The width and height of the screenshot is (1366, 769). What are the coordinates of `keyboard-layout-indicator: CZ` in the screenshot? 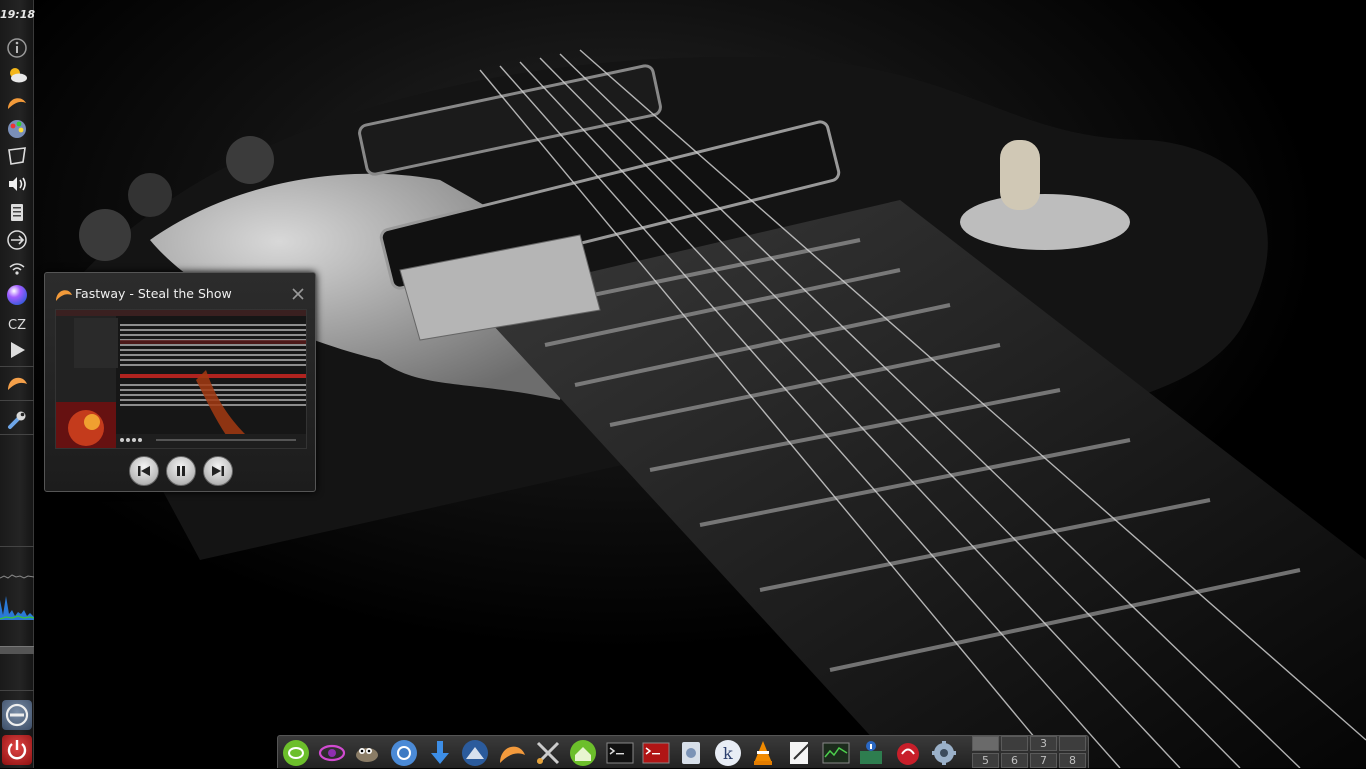 It's located at (17, 325).